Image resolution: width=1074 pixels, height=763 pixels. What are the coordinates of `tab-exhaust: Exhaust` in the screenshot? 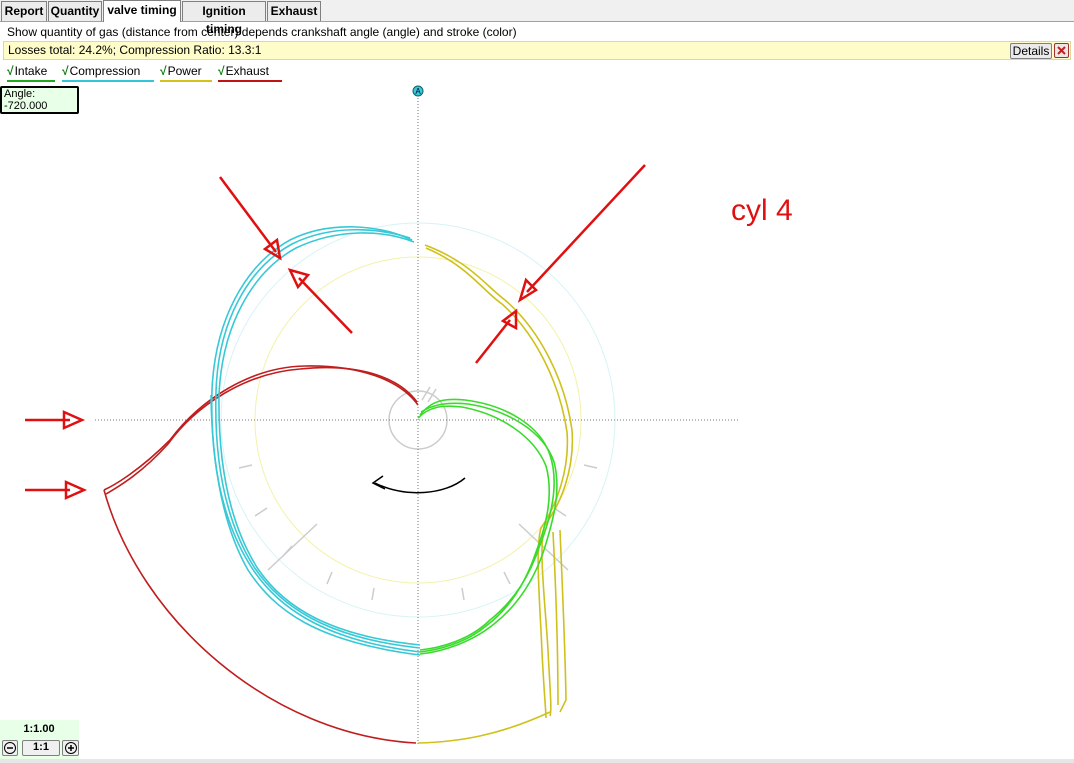 It's located at (294, 11).